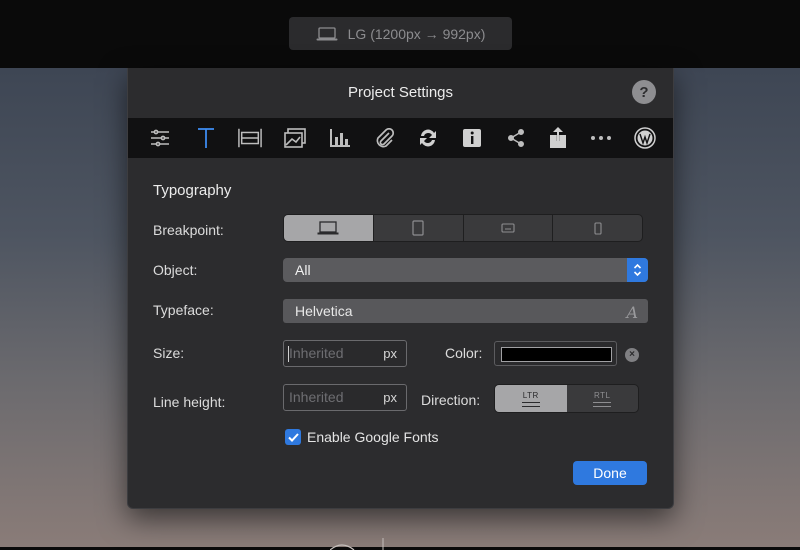 This screenshot has height=550, width=800. I want to click on breakpoint-label: Breakpoint:, so click(188, 230).